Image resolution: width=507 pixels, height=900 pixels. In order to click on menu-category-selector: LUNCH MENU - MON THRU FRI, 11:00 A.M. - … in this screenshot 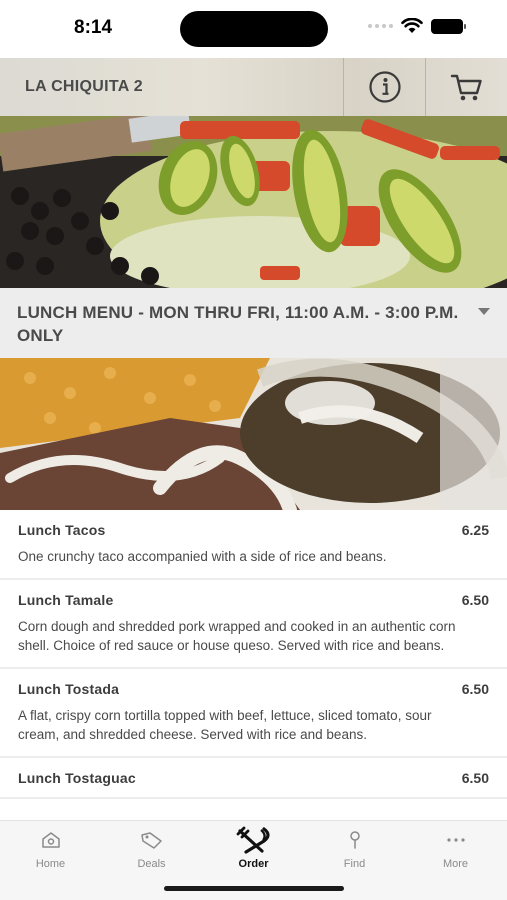, I will do `click(253, 323)`.